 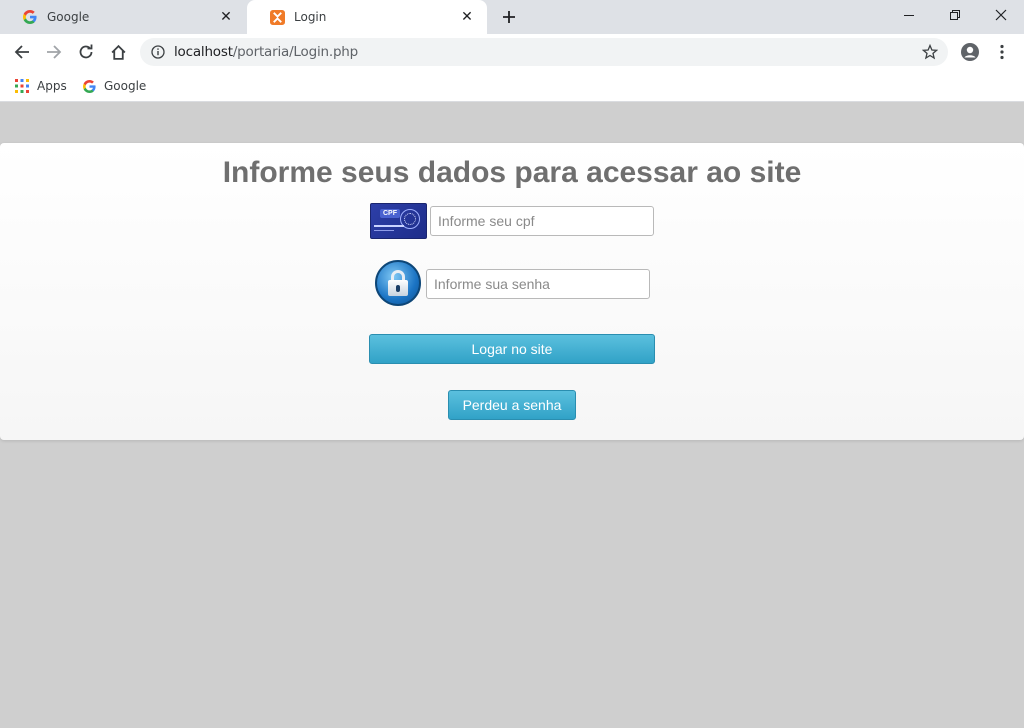 I want to click on plus-icon, so click(x=509, y=17).